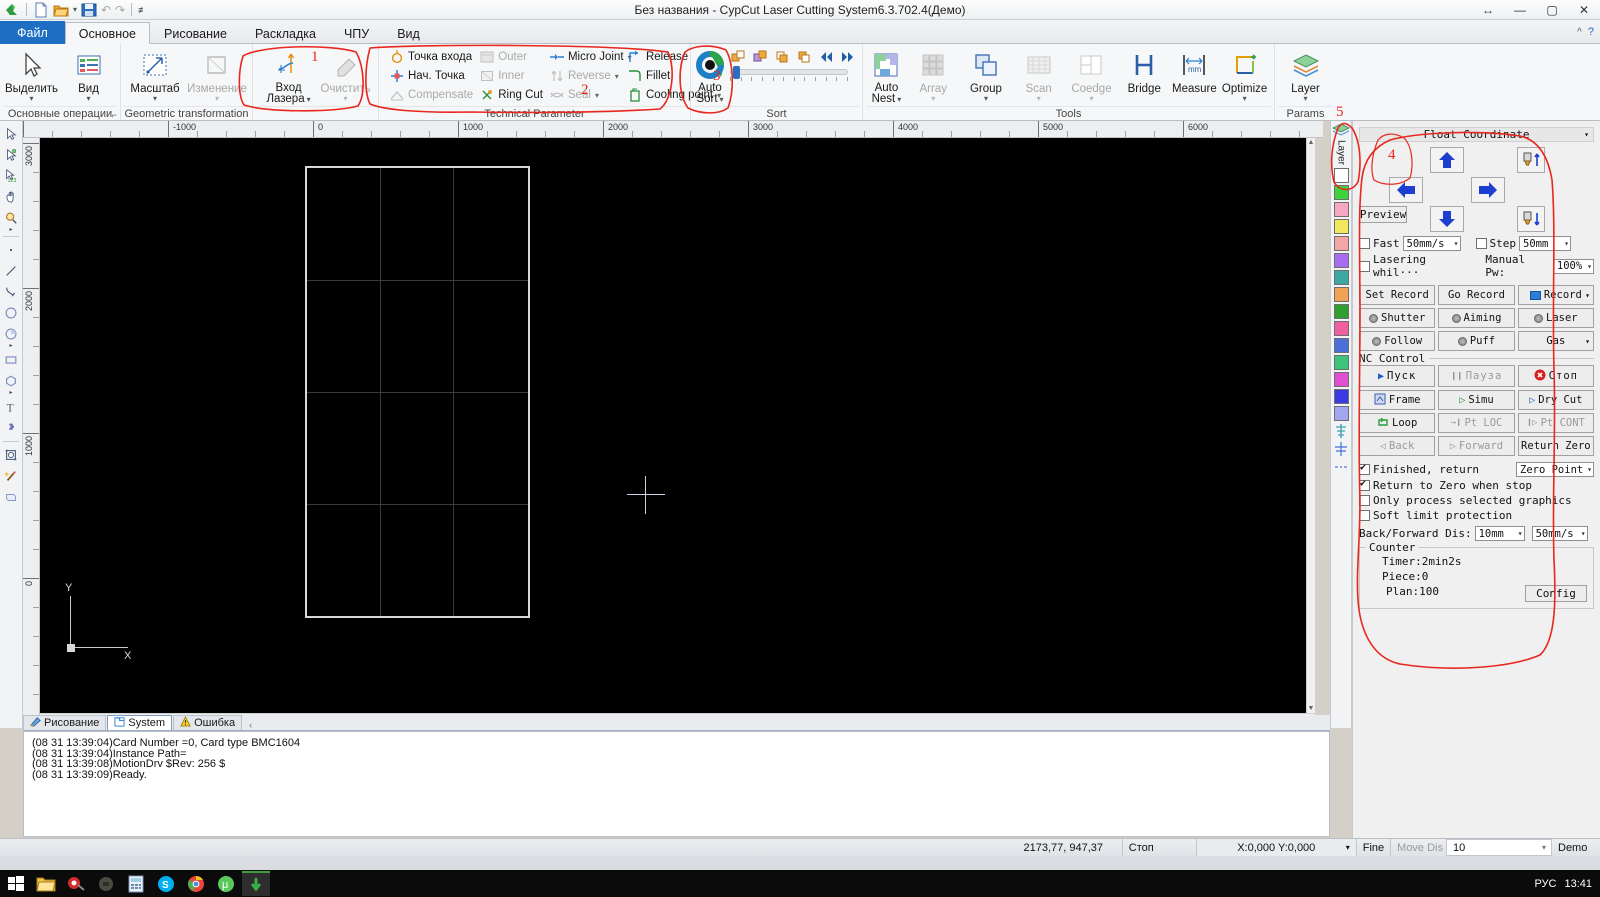 The image size is (1600, 897). What do you see at coordinates (288, 75) in the screenshot?
I see `ribbon-button-laser-entry: Вход Лазера ▾` at bounding box center [288, 75].